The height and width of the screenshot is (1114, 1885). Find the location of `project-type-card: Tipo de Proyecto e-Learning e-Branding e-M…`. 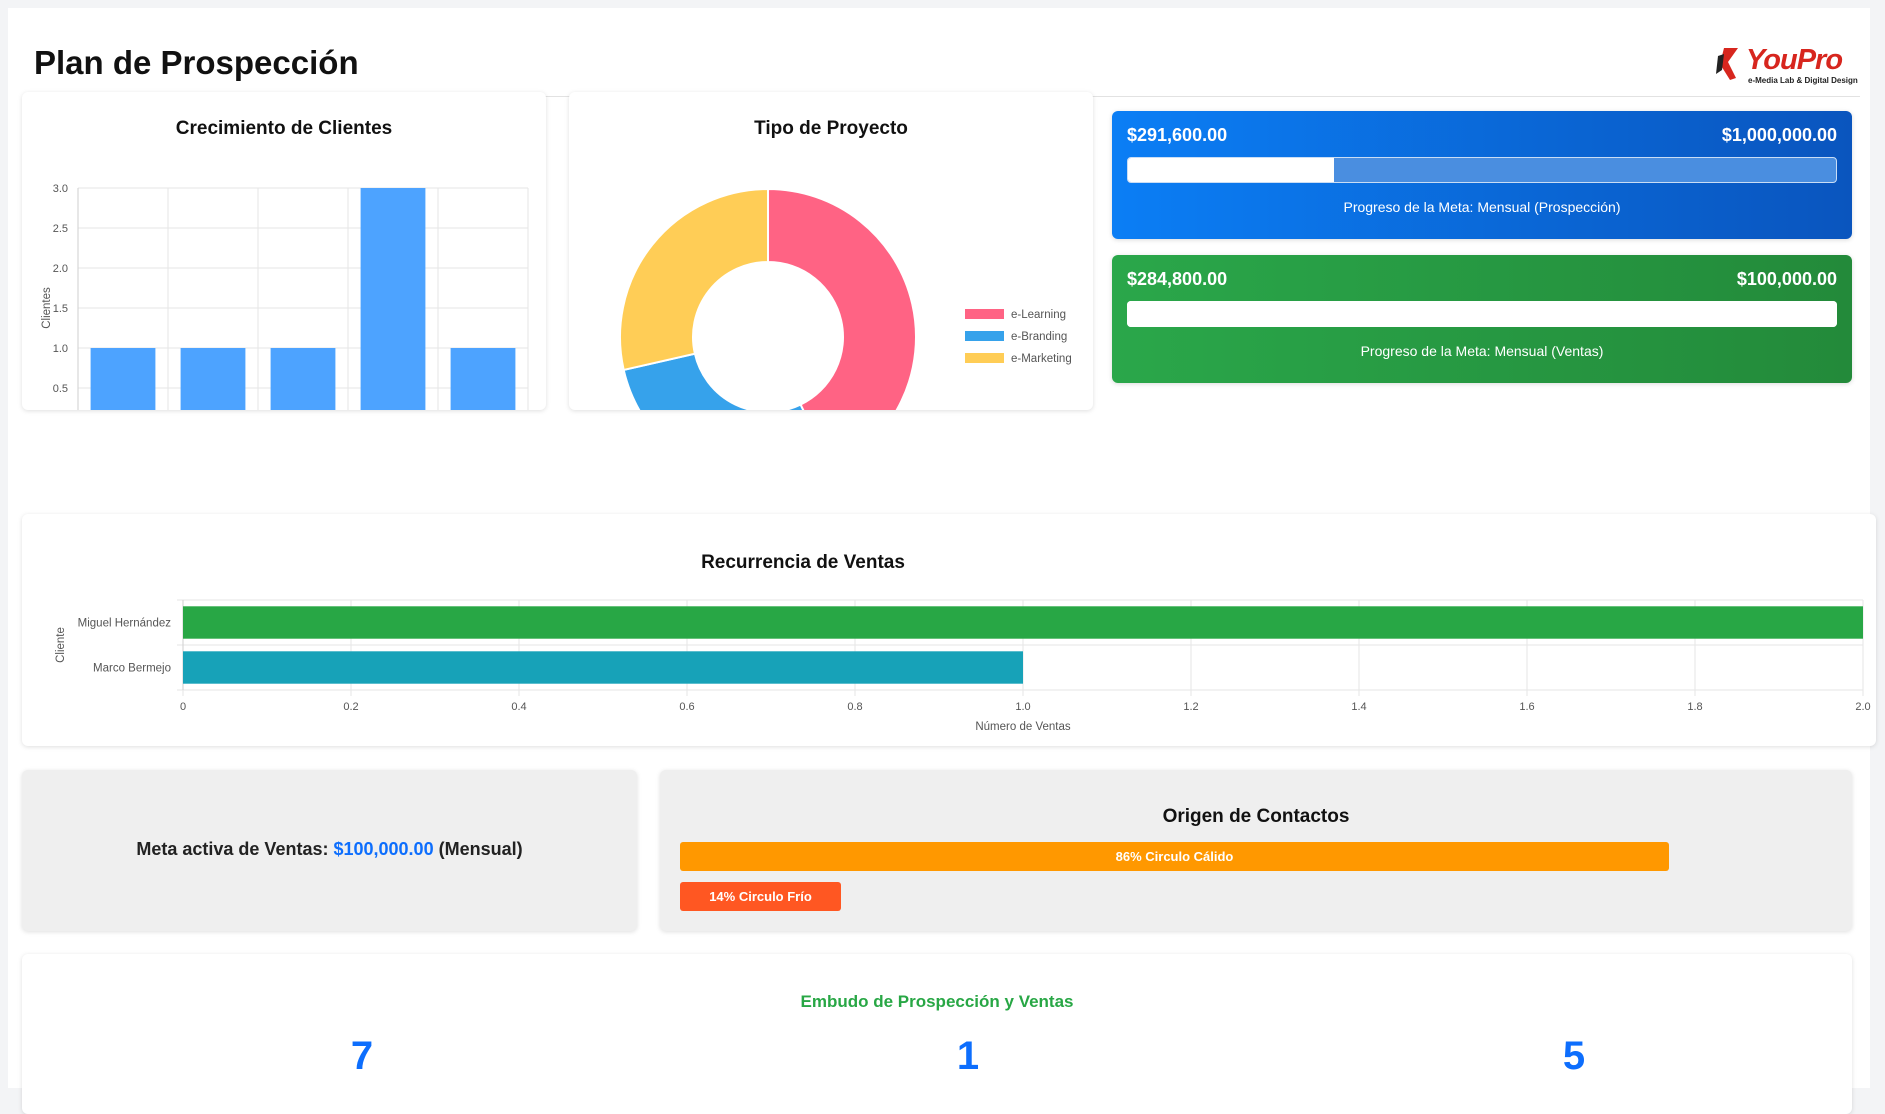

project-type-card: Tipo de Proyecto e-Learning e-Branding e-M… is located at coordinates (831, 251).